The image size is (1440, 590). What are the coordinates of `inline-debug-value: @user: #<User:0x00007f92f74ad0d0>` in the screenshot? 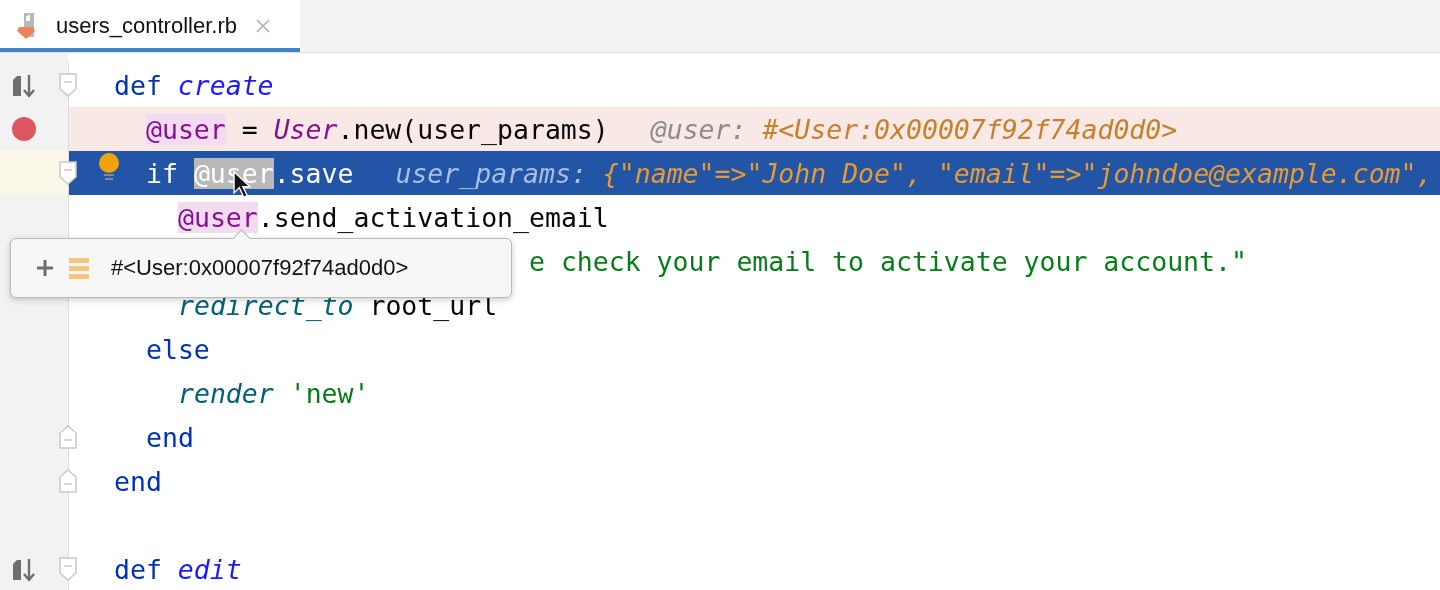 It's located at (914, 129).